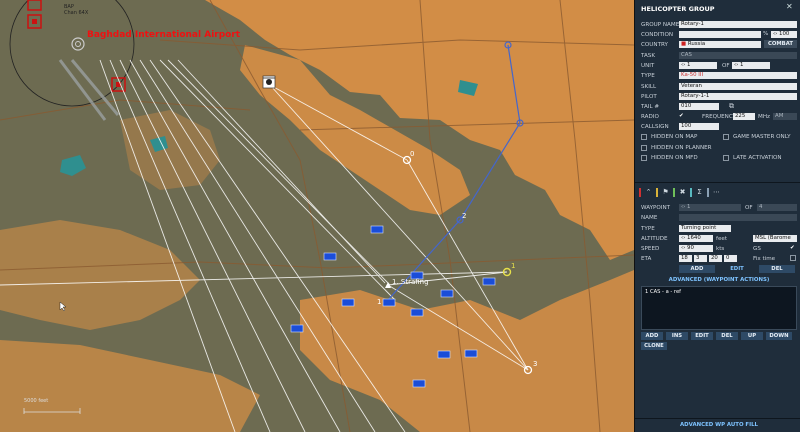 The width and height of the screenshot is (800, 432). I want to click on tab-marker-red, so click(640, 192).